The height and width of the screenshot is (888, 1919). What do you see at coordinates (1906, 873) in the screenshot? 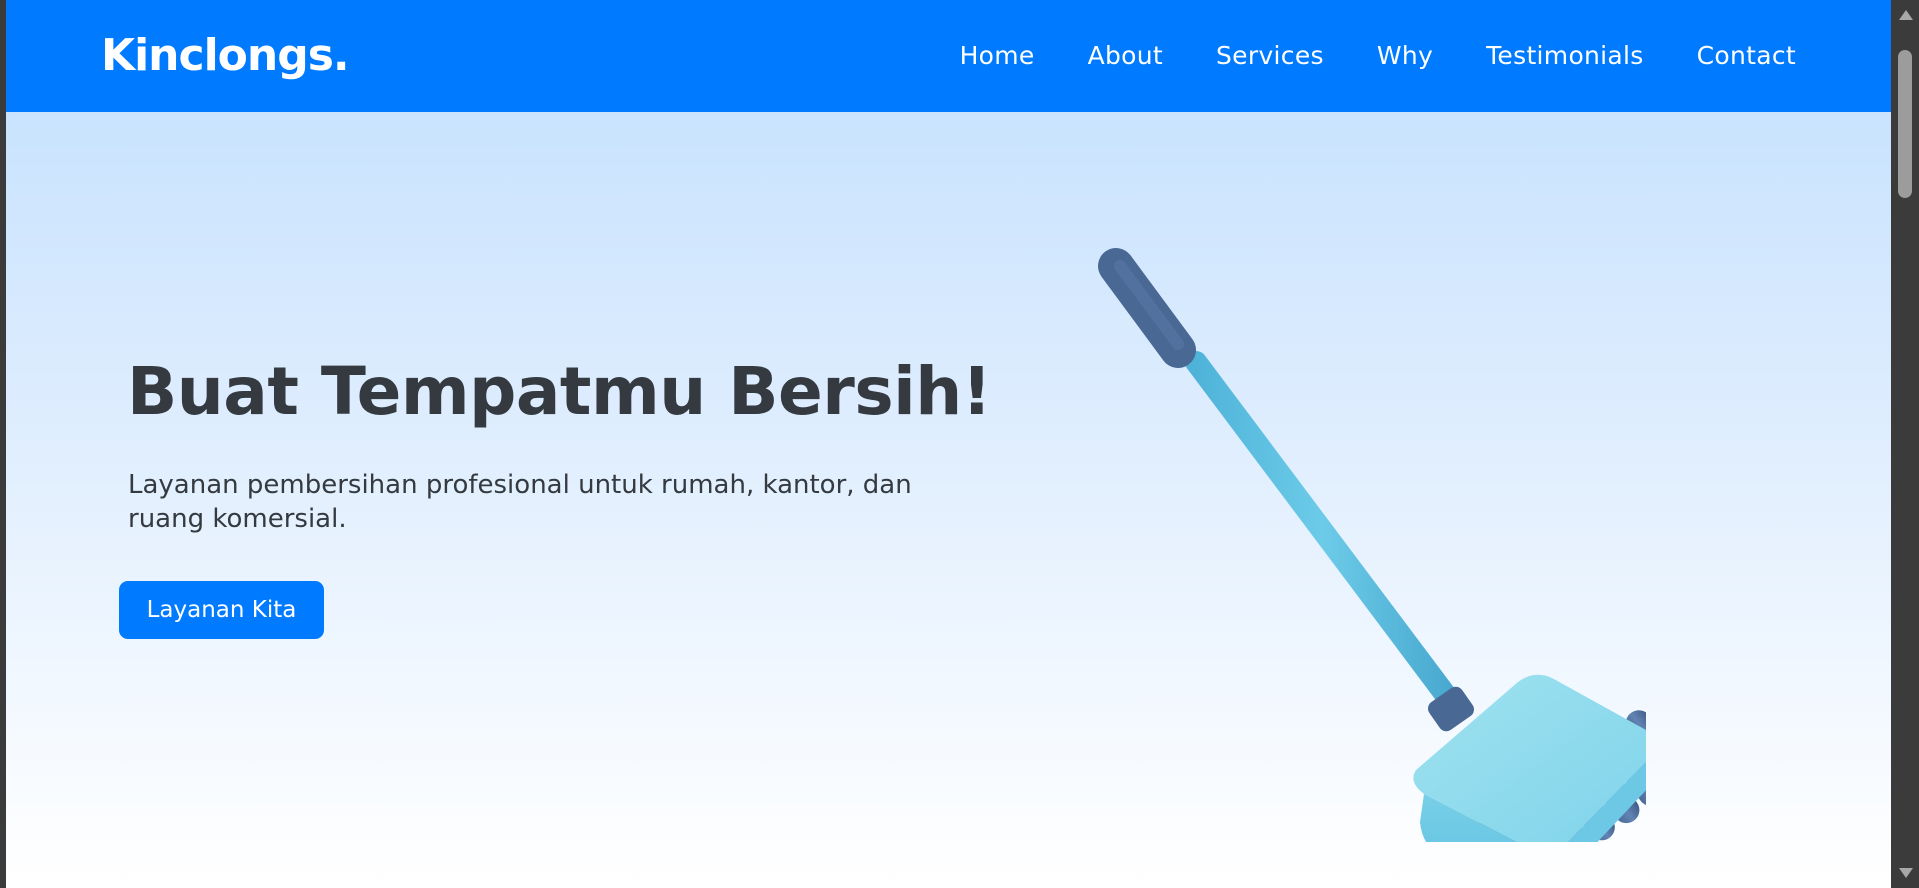
I see `scroll-down-arrow-icon` at bounding box center [1906, 873].